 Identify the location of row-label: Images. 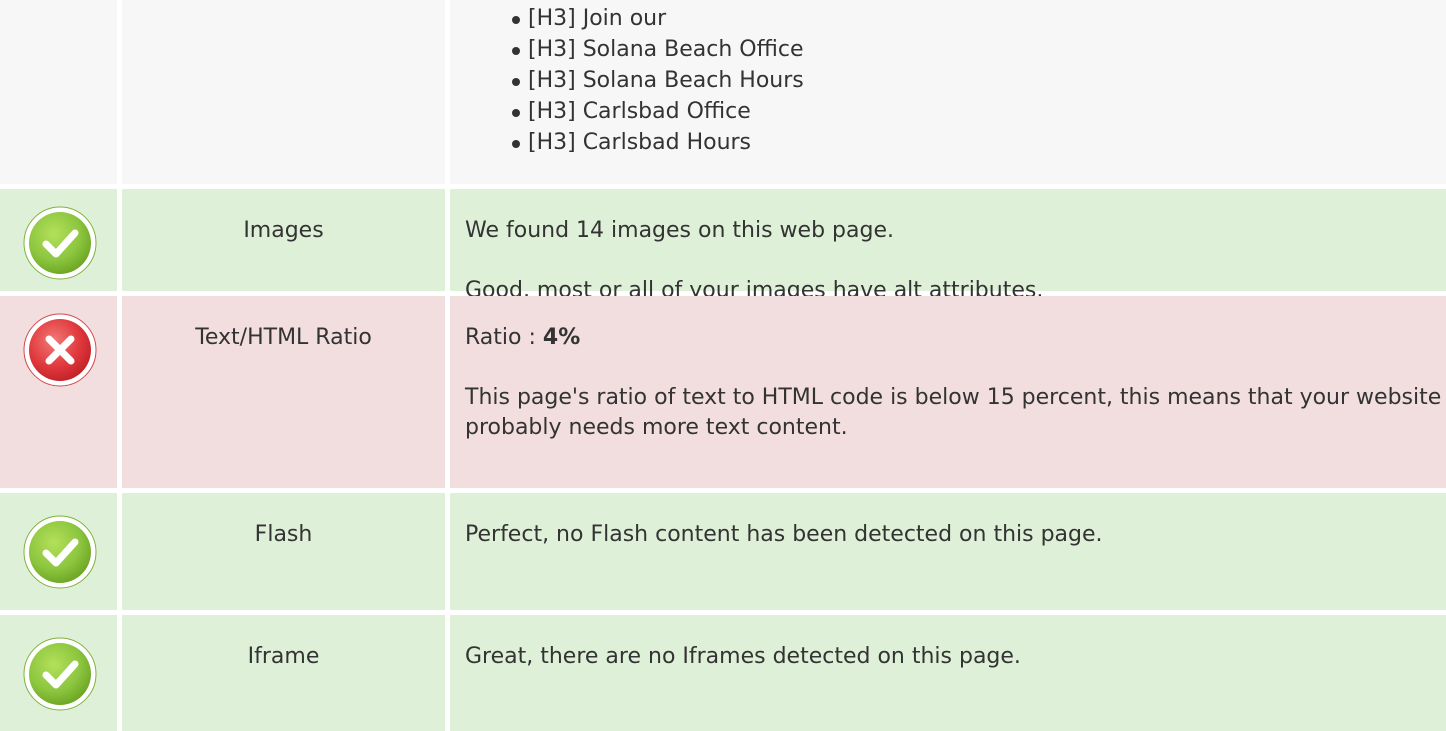
(283, 230).